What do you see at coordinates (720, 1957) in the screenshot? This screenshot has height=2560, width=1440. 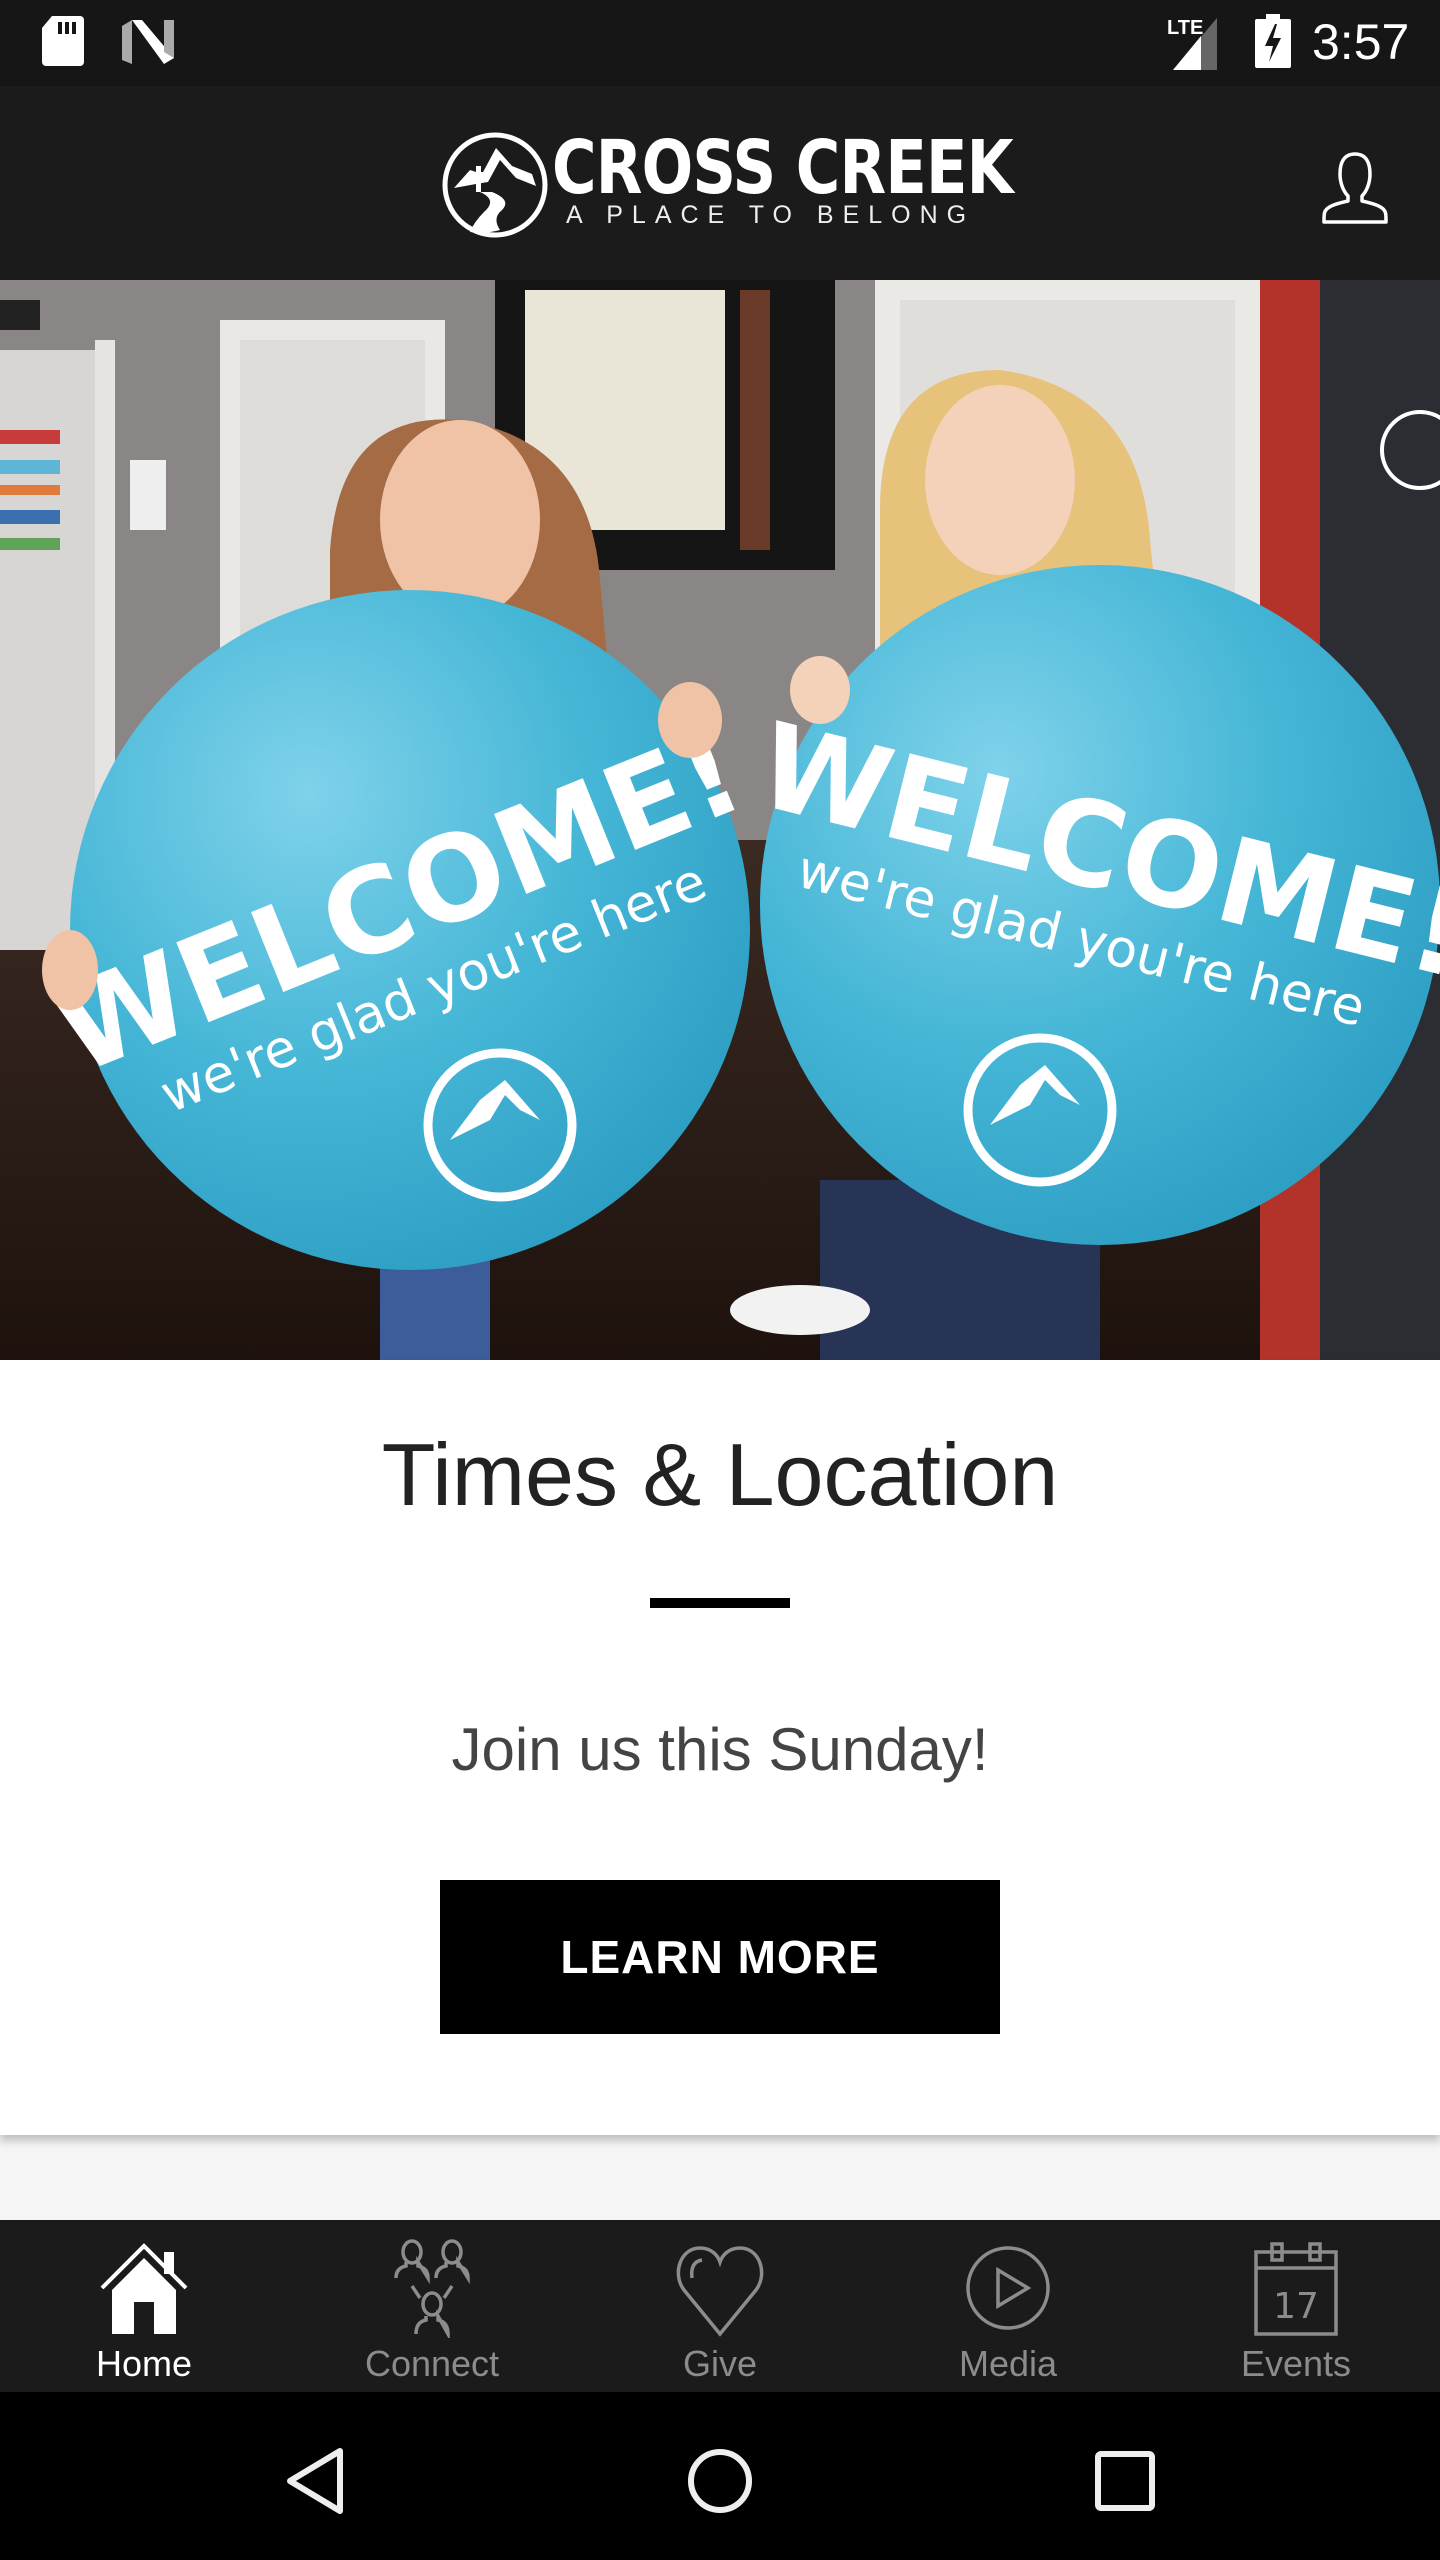 I see `learn-more-button: LEARN MORE` at bounding box center [720, 1957].